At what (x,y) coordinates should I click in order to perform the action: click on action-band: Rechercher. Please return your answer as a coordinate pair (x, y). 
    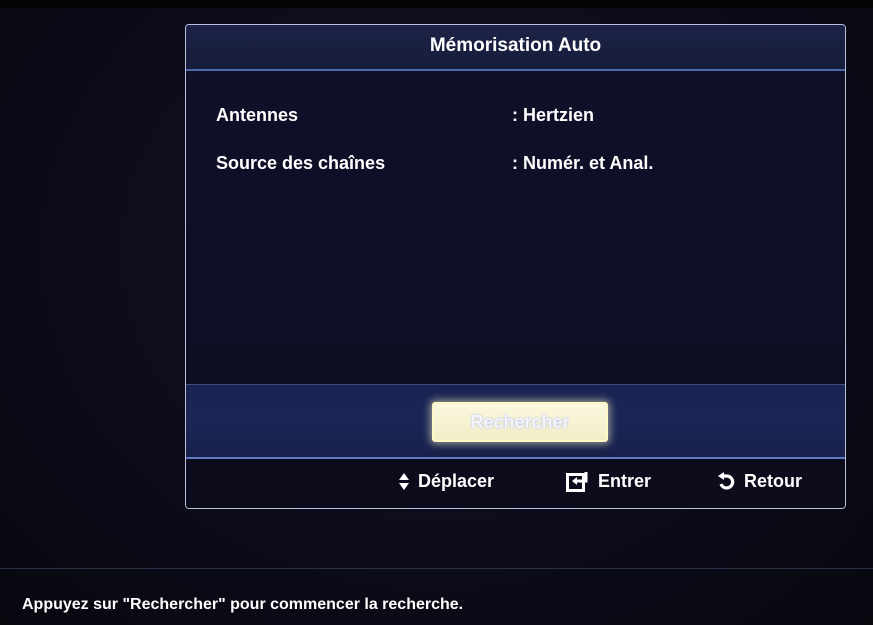
    Looking at the image, I should click on (515, 421).